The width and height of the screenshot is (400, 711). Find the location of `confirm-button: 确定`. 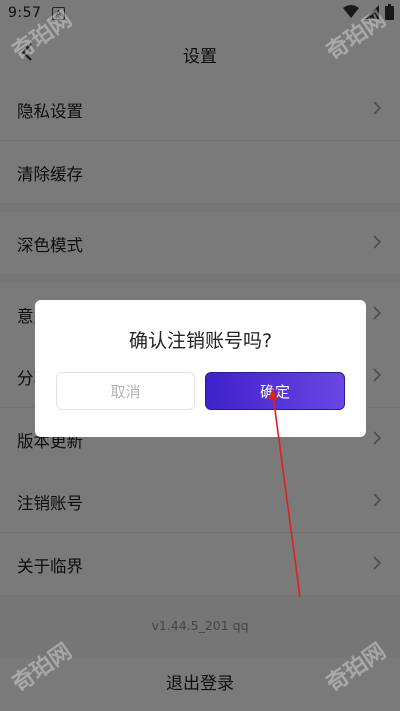

confirm-button: 确定 is located at coordinates (275, 391).